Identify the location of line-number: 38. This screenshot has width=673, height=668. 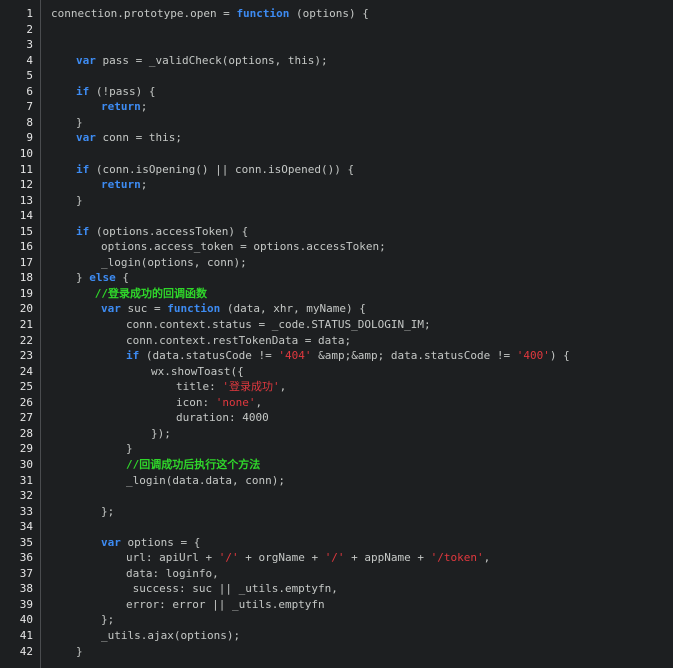
(26, 589).